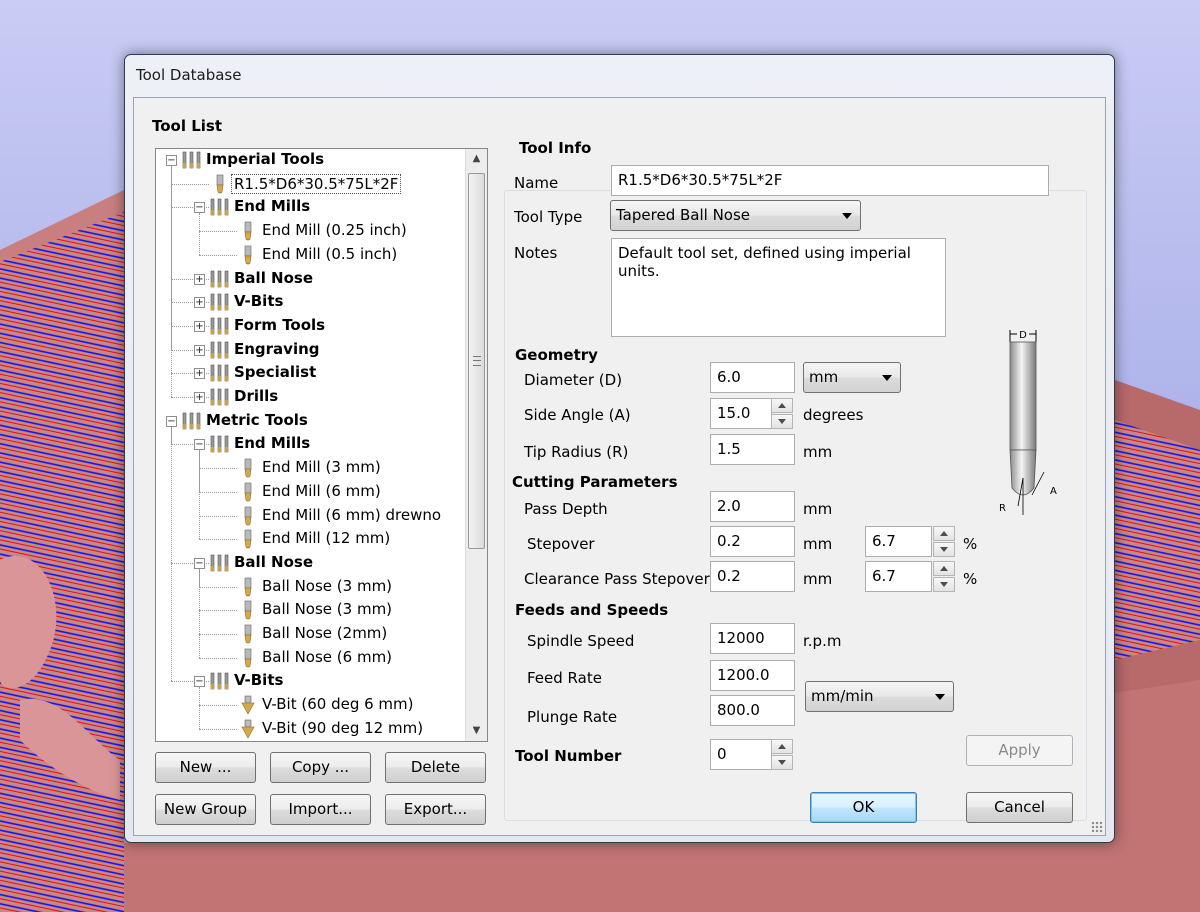  I want to click on tree-tool-item: End Mill (6 mm) drewno, so click(311, 516).